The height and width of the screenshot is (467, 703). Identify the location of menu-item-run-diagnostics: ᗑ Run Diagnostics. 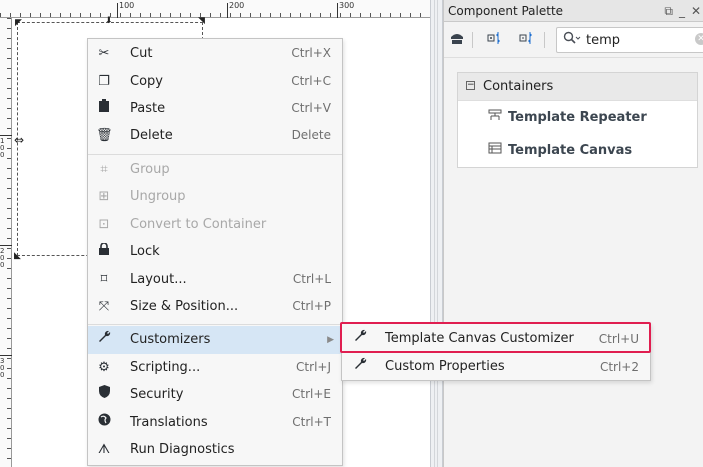
(215, 449).